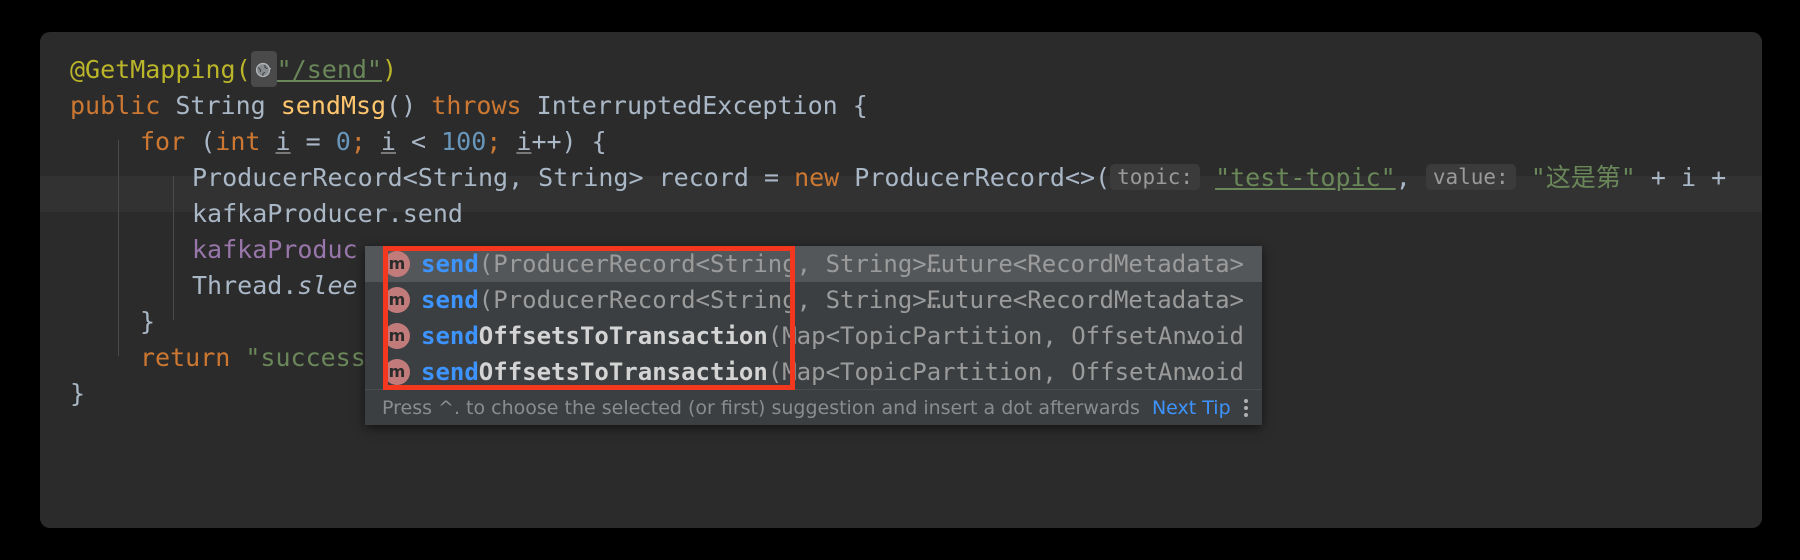 This screenshot has height=560, width=1800. I want to click on param-hint-topic: topic:, so click(1155, 177).